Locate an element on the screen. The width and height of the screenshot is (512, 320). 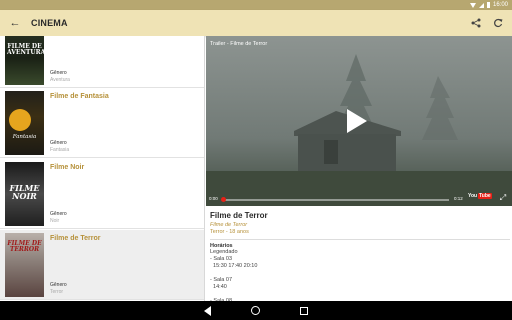
poster-title: FILME DE AVENTURA is located at coordinates (25, 49).